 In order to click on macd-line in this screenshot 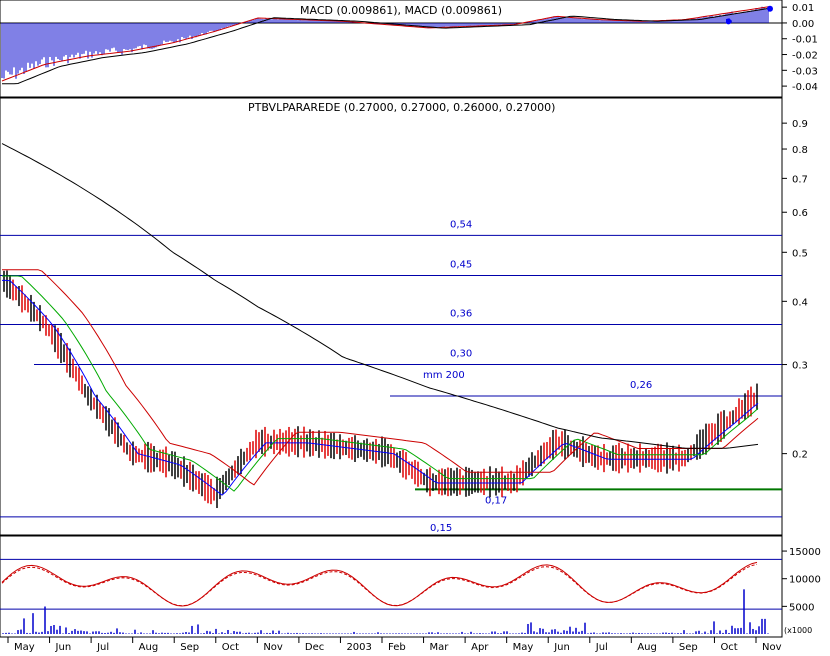, I will do `click(386, 44)`.